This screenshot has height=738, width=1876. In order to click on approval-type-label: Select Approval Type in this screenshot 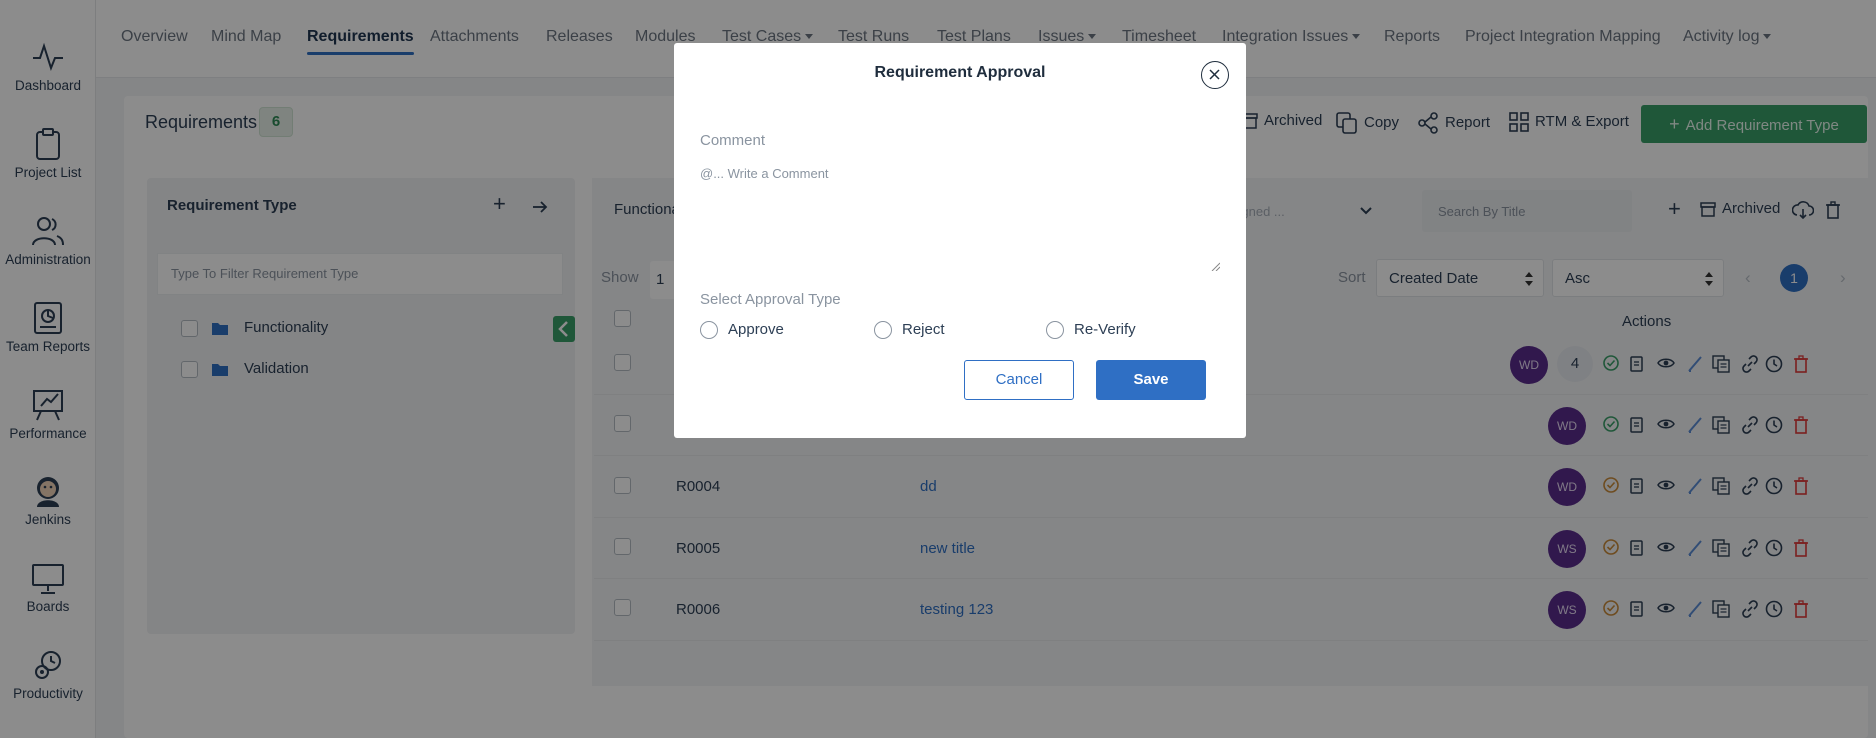, I will do `click(770, 299)`.